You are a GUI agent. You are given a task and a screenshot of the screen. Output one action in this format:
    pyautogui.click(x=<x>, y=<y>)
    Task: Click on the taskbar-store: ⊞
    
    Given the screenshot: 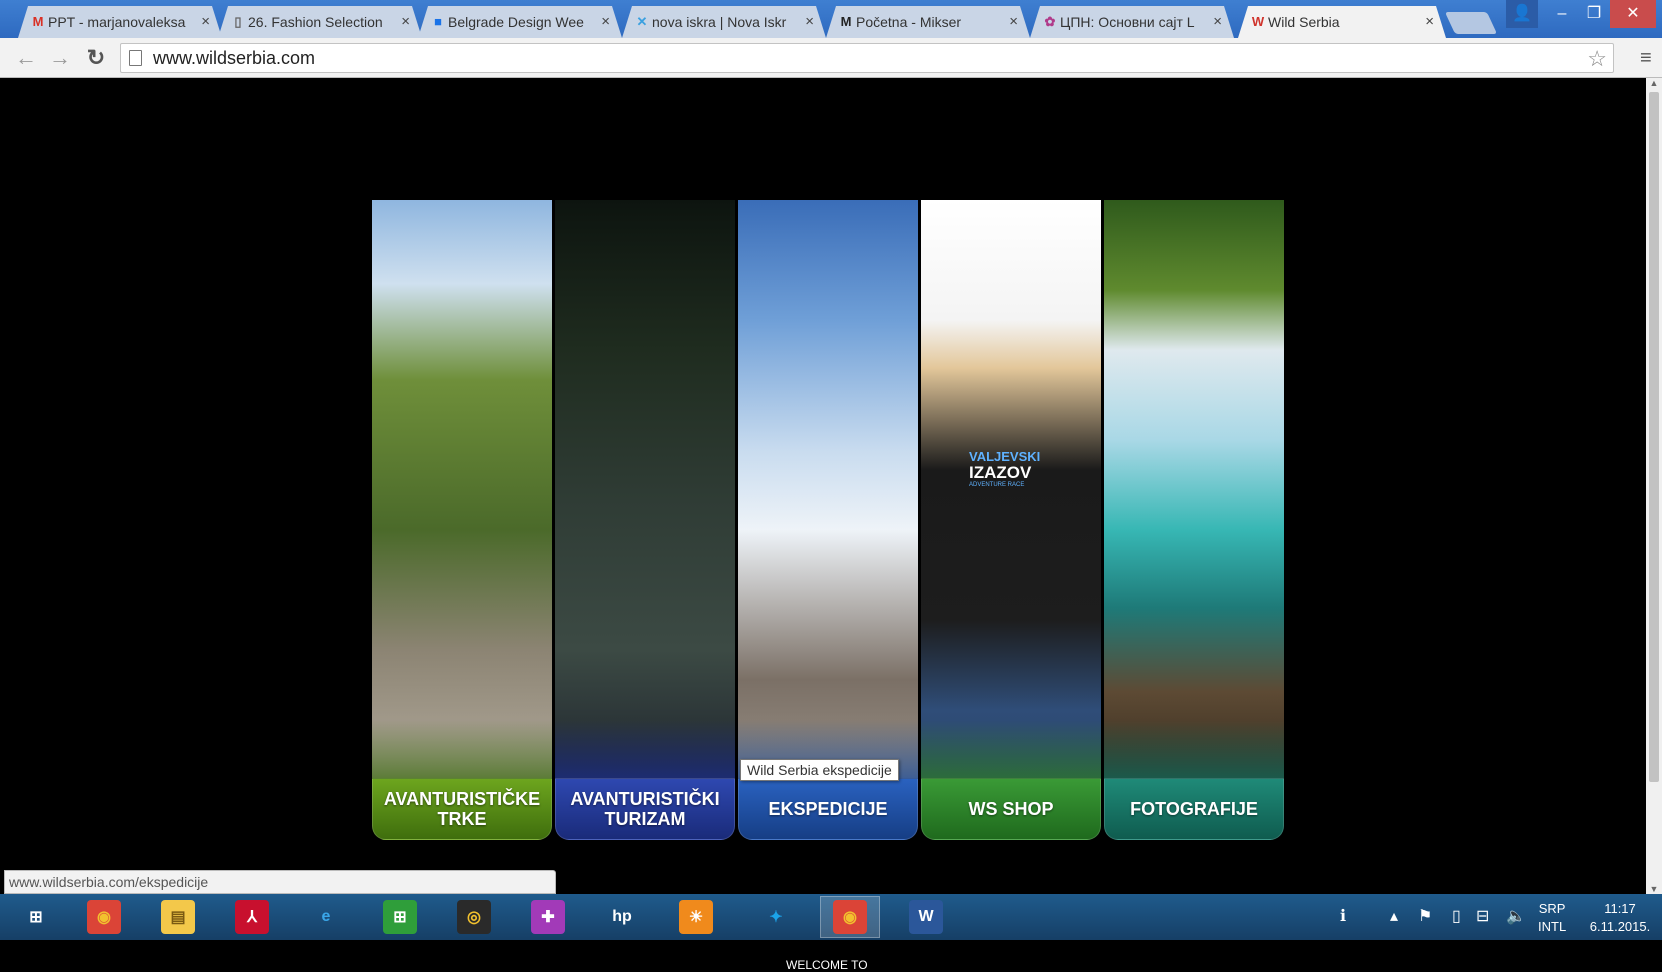 What is the action you would take?
    pyautogui.click(x=400, y=917)
    